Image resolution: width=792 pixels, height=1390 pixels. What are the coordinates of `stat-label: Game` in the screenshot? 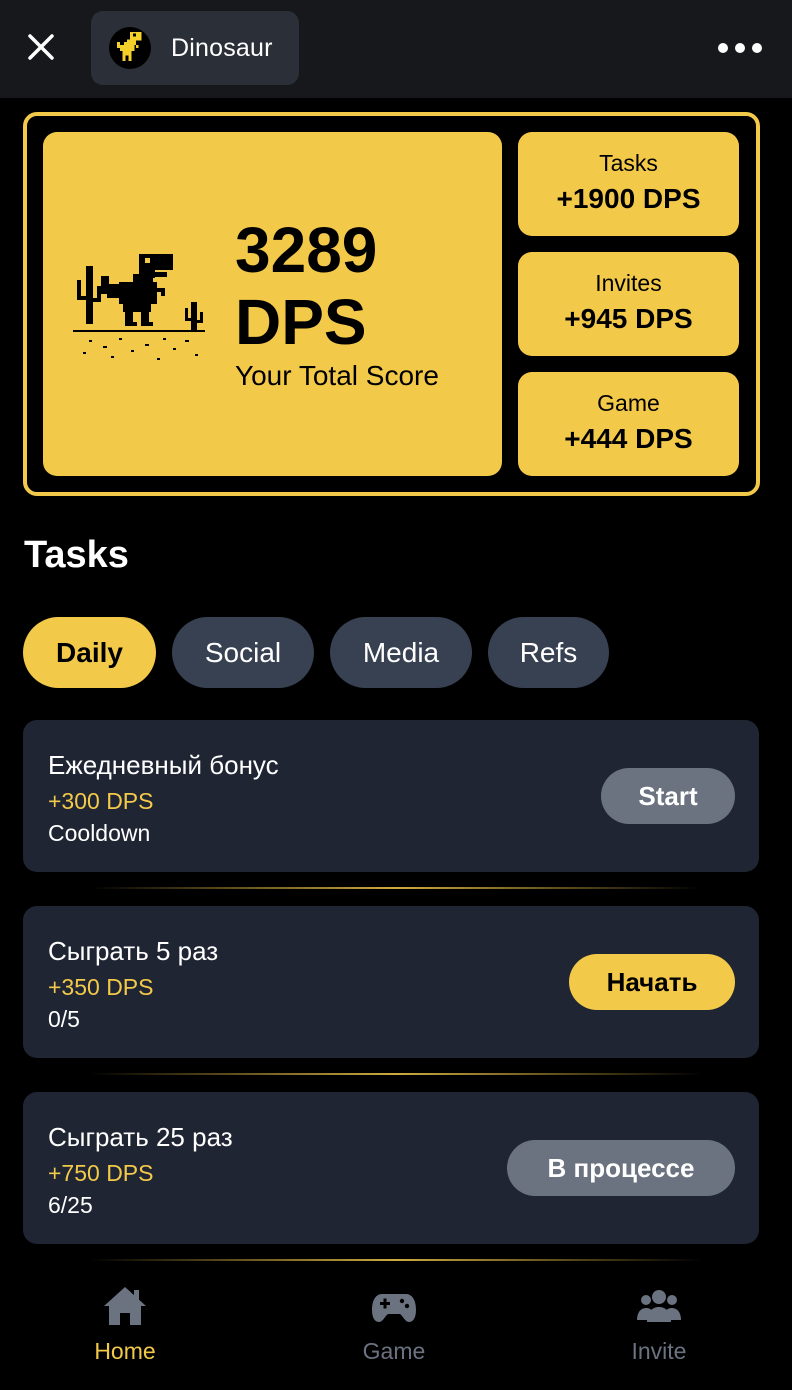 It's located at (628, 403).